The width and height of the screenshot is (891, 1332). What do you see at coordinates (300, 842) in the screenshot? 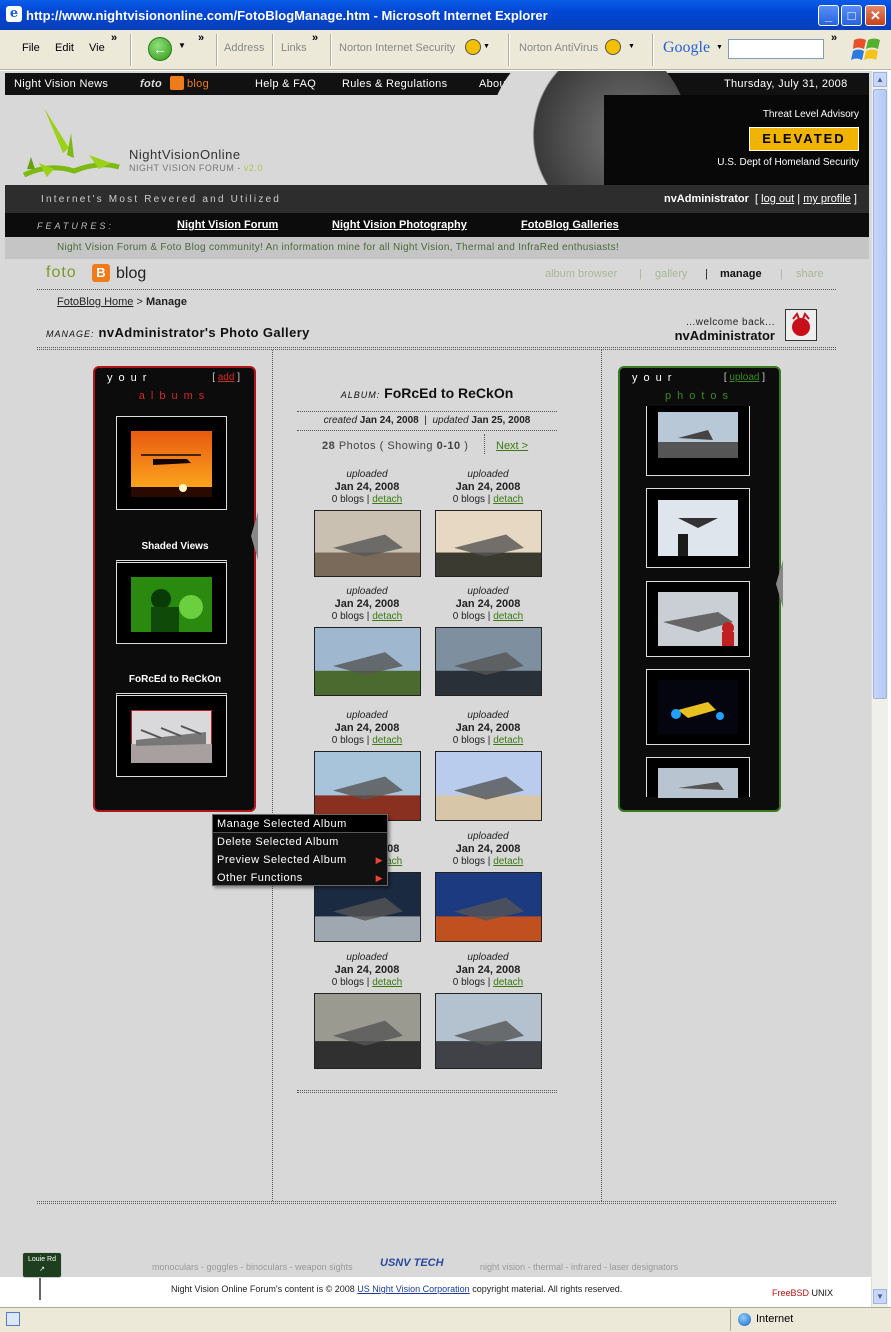
I see `menu-delete-selected-album: Delete Selected Album` at bounding box center [300, 842].